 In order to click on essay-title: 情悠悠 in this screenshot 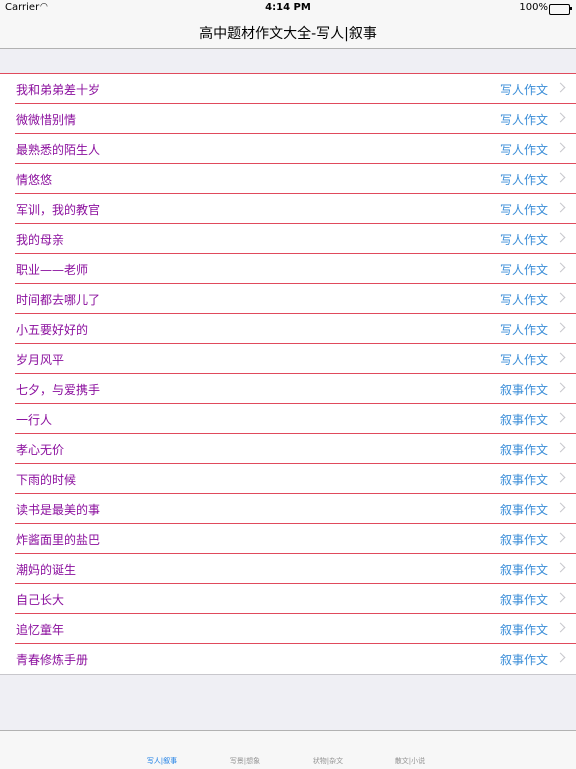, I will do `click(34, 180)`.